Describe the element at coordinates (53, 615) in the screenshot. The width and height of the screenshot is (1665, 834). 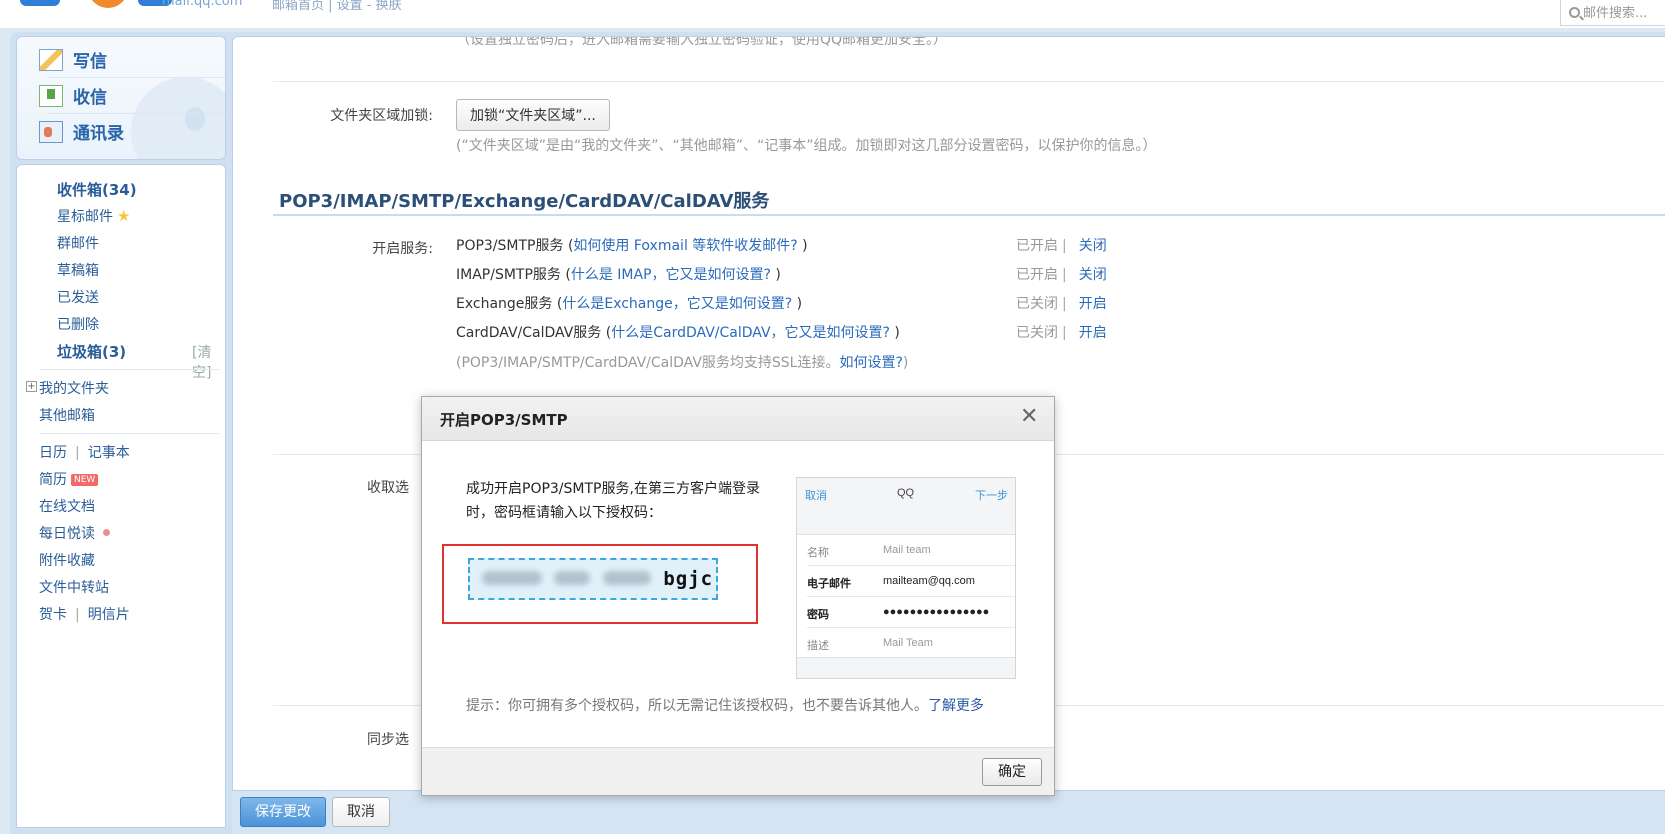
I see `cards-link: 贺卡` at that location.